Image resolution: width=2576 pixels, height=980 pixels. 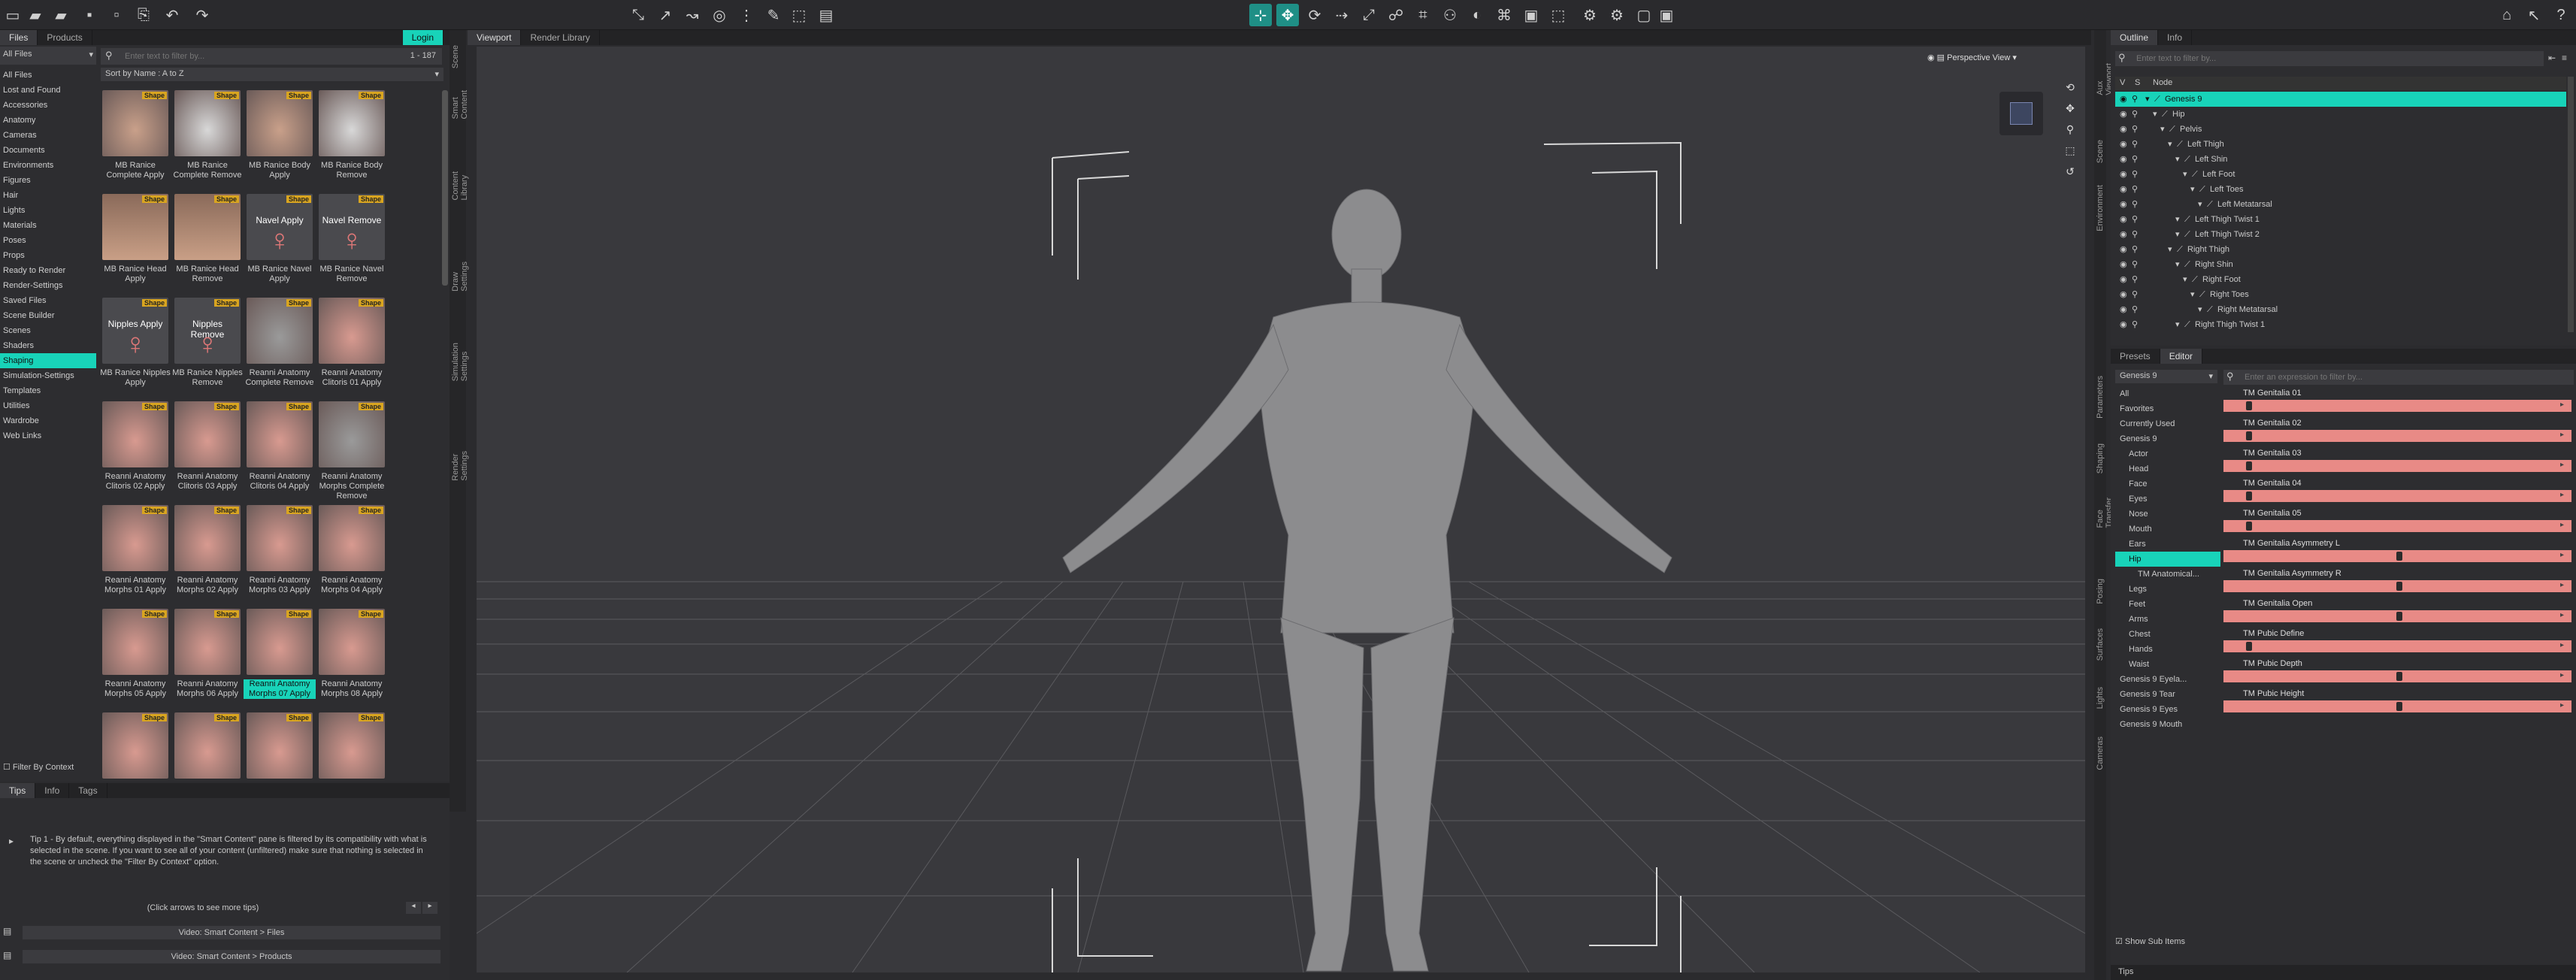 I want to click on smart-content-search-input, so click(x=259, y=56).